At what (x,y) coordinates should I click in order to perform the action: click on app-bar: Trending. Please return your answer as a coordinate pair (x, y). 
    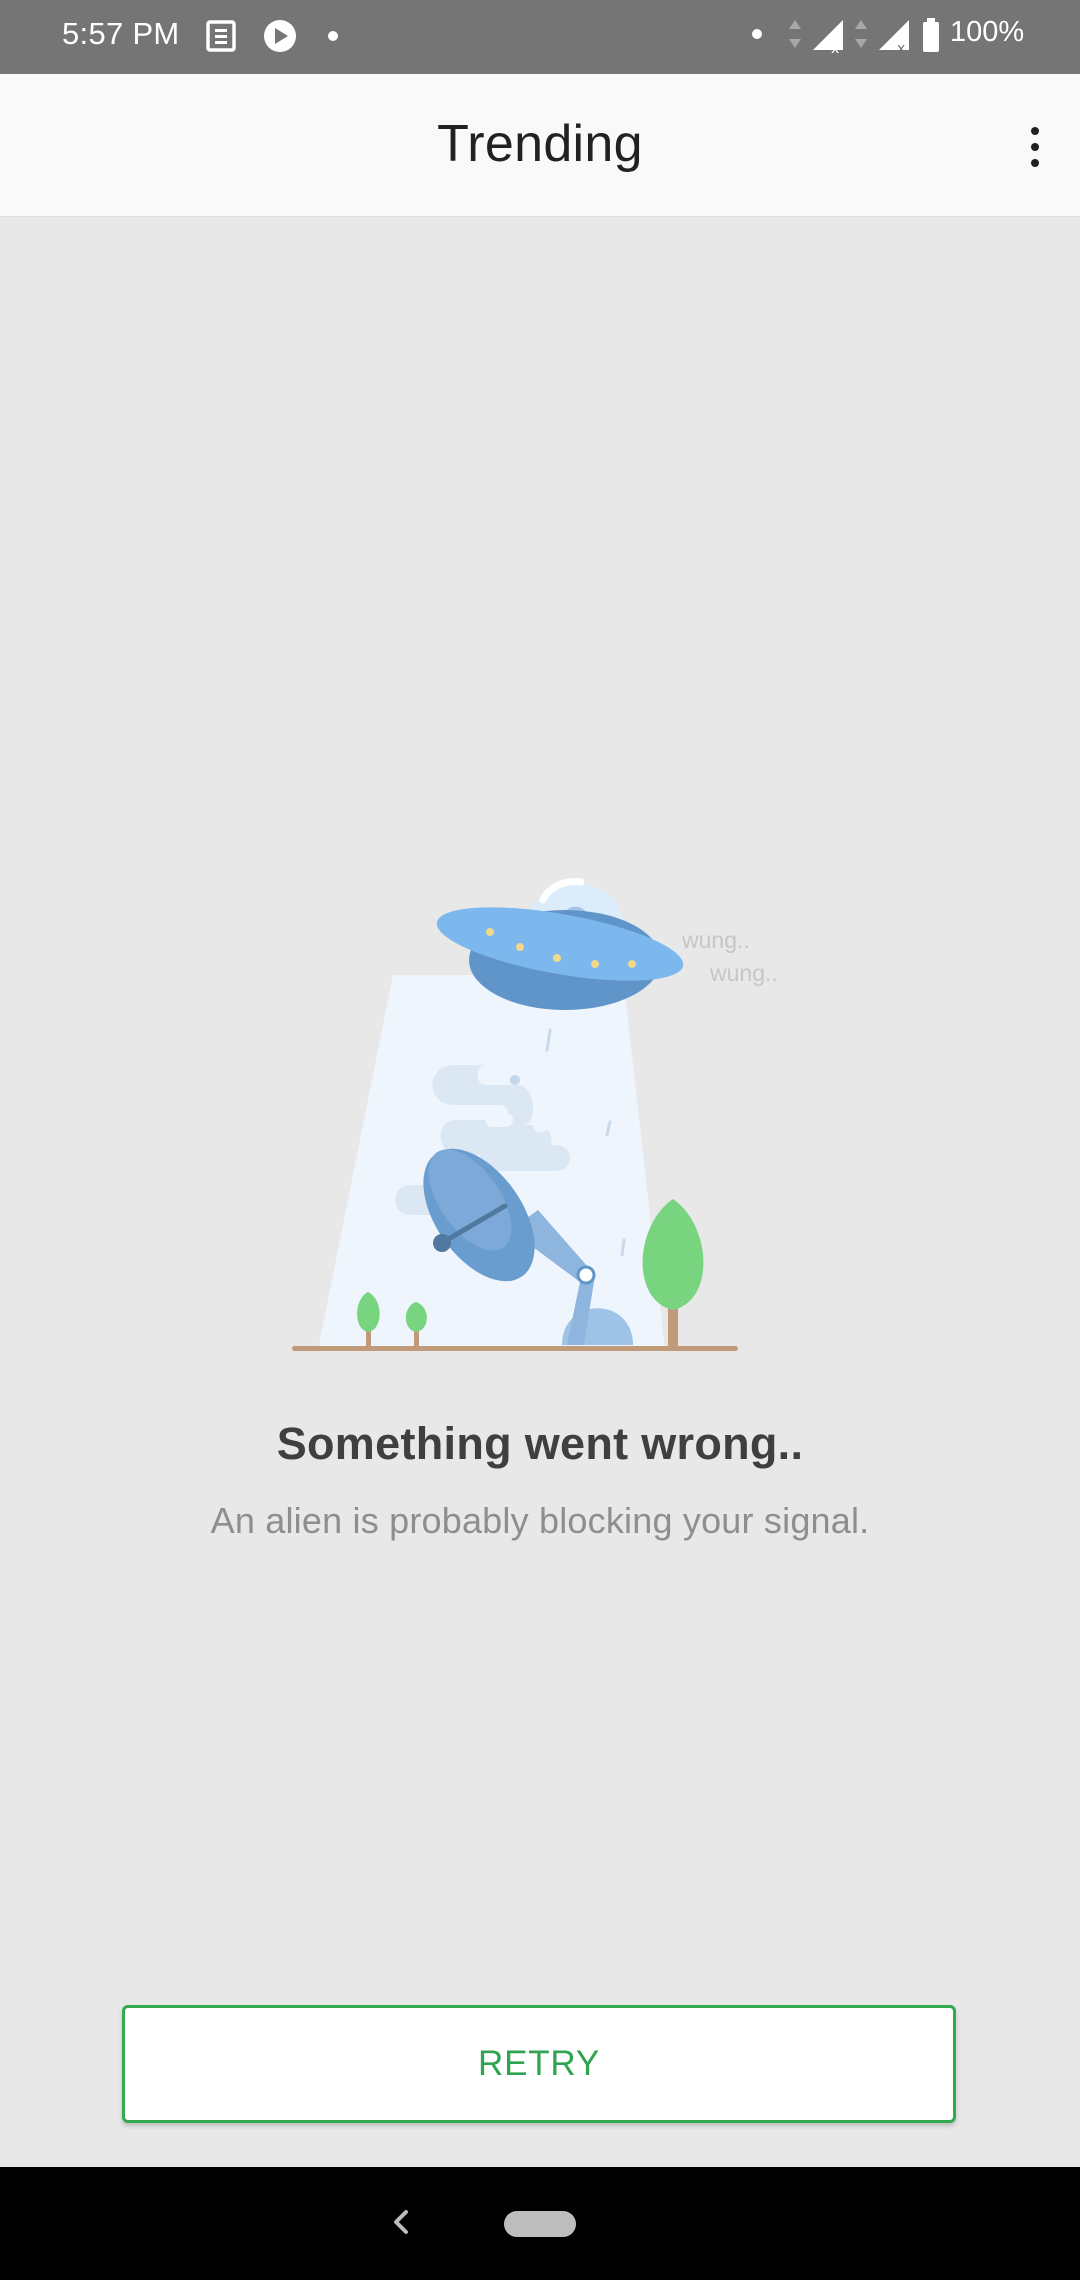
    Looking at the image, I should click on (540, 145).